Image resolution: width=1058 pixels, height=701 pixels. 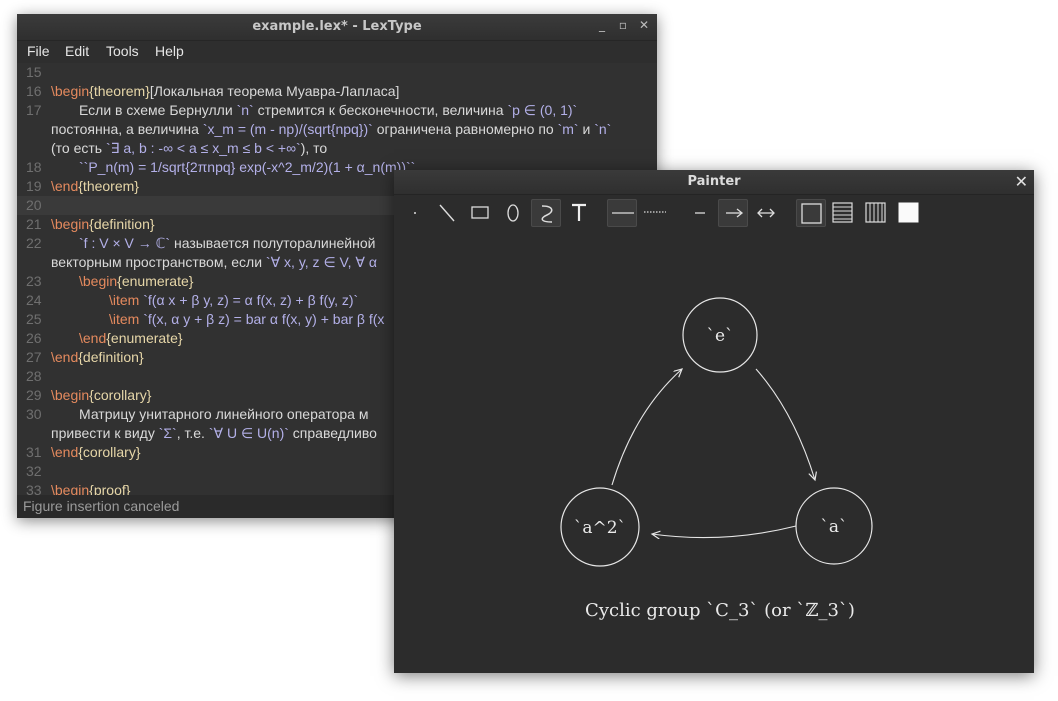 What do you see at coordinates (110, 488) in the screenshot?
I see `latex-argument: {proof}` at bounding box center [110, 488].